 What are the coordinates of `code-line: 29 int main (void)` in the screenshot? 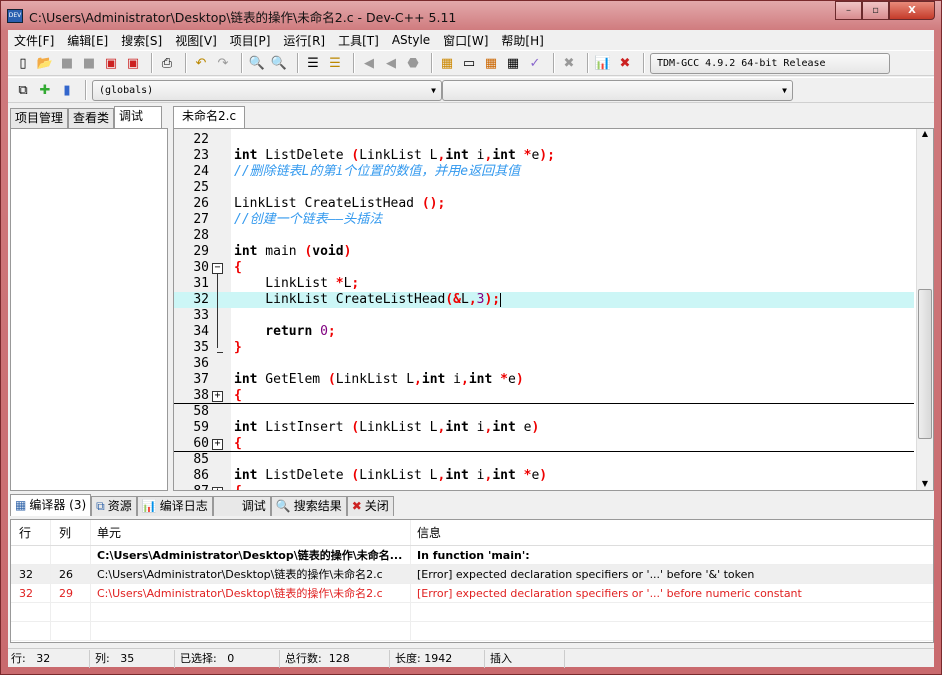 It's located at (544, 252).